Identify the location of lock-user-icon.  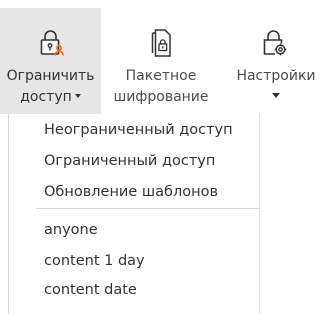
(52, 43).